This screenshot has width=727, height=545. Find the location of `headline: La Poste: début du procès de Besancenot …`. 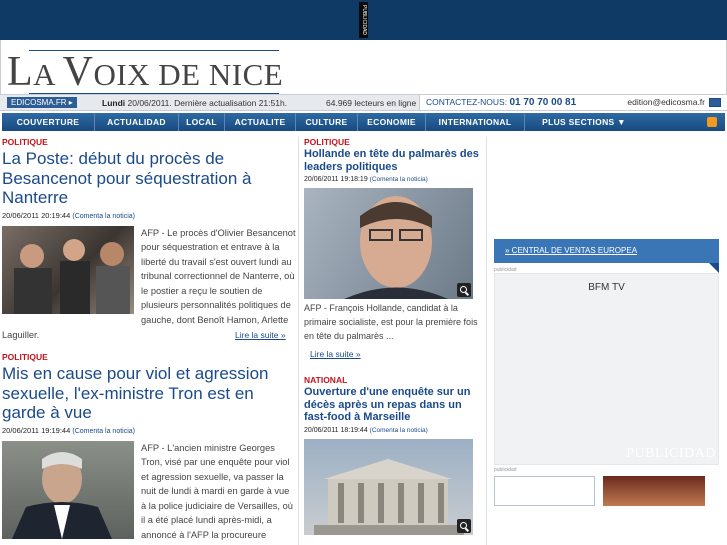

headline: La Poste: début du procès de Besancenot … is located at coordinates (149, 178).